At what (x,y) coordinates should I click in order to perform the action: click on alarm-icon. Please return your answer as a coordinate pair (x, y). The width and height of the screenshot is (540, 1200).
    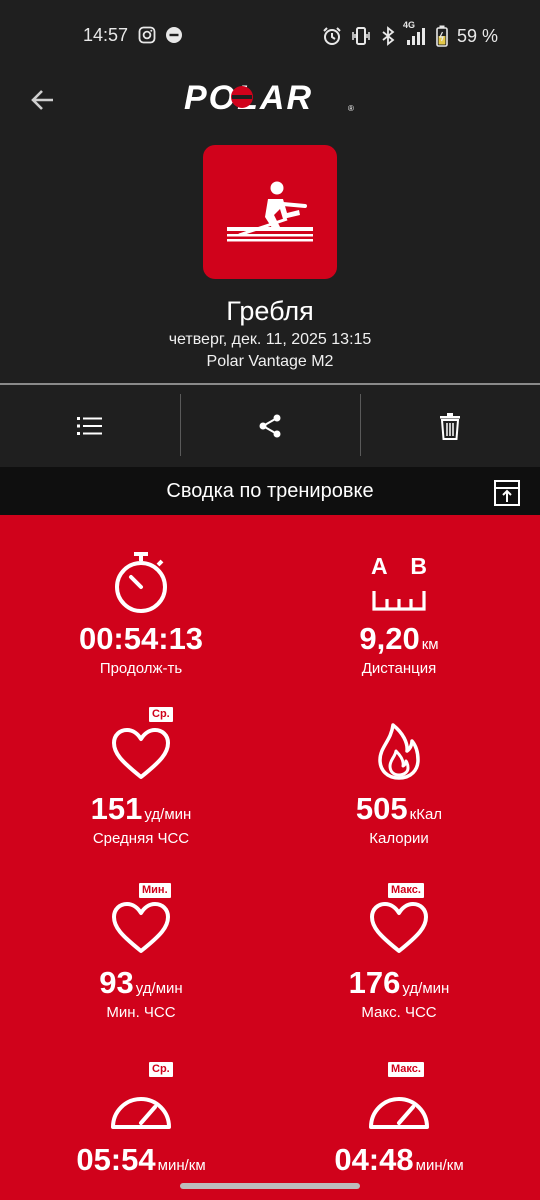
    Looking at the image, I should click on (332, 36).